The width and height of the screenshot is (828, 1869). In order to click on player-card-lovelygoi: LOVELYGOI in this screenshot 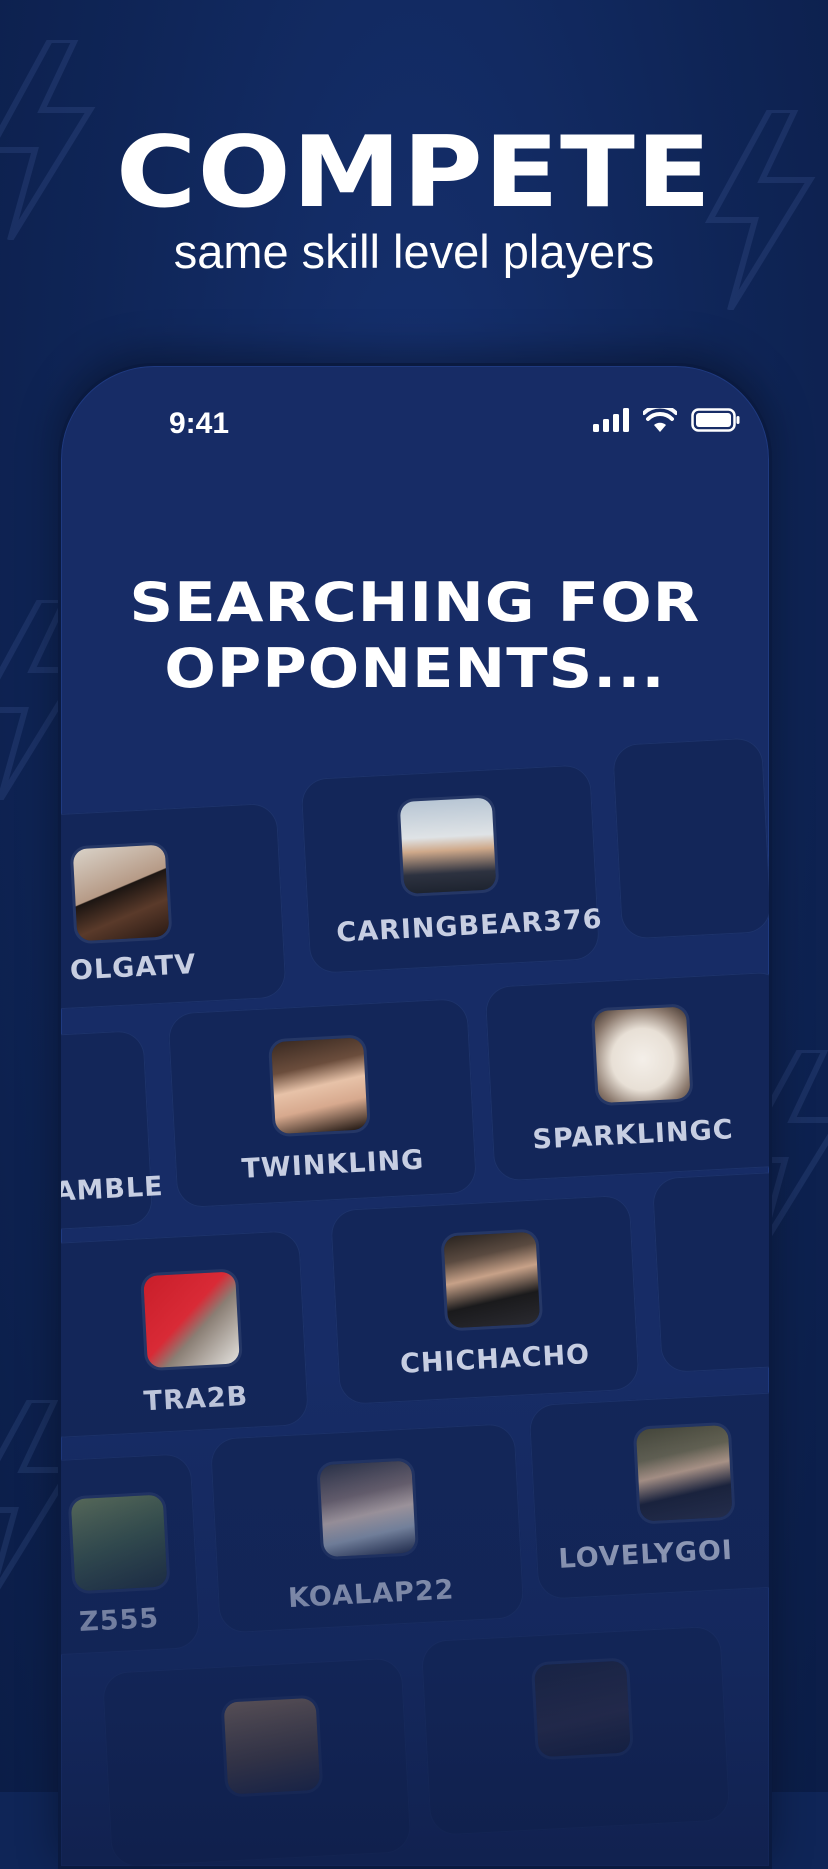, I will do `click(648, 1494)`.